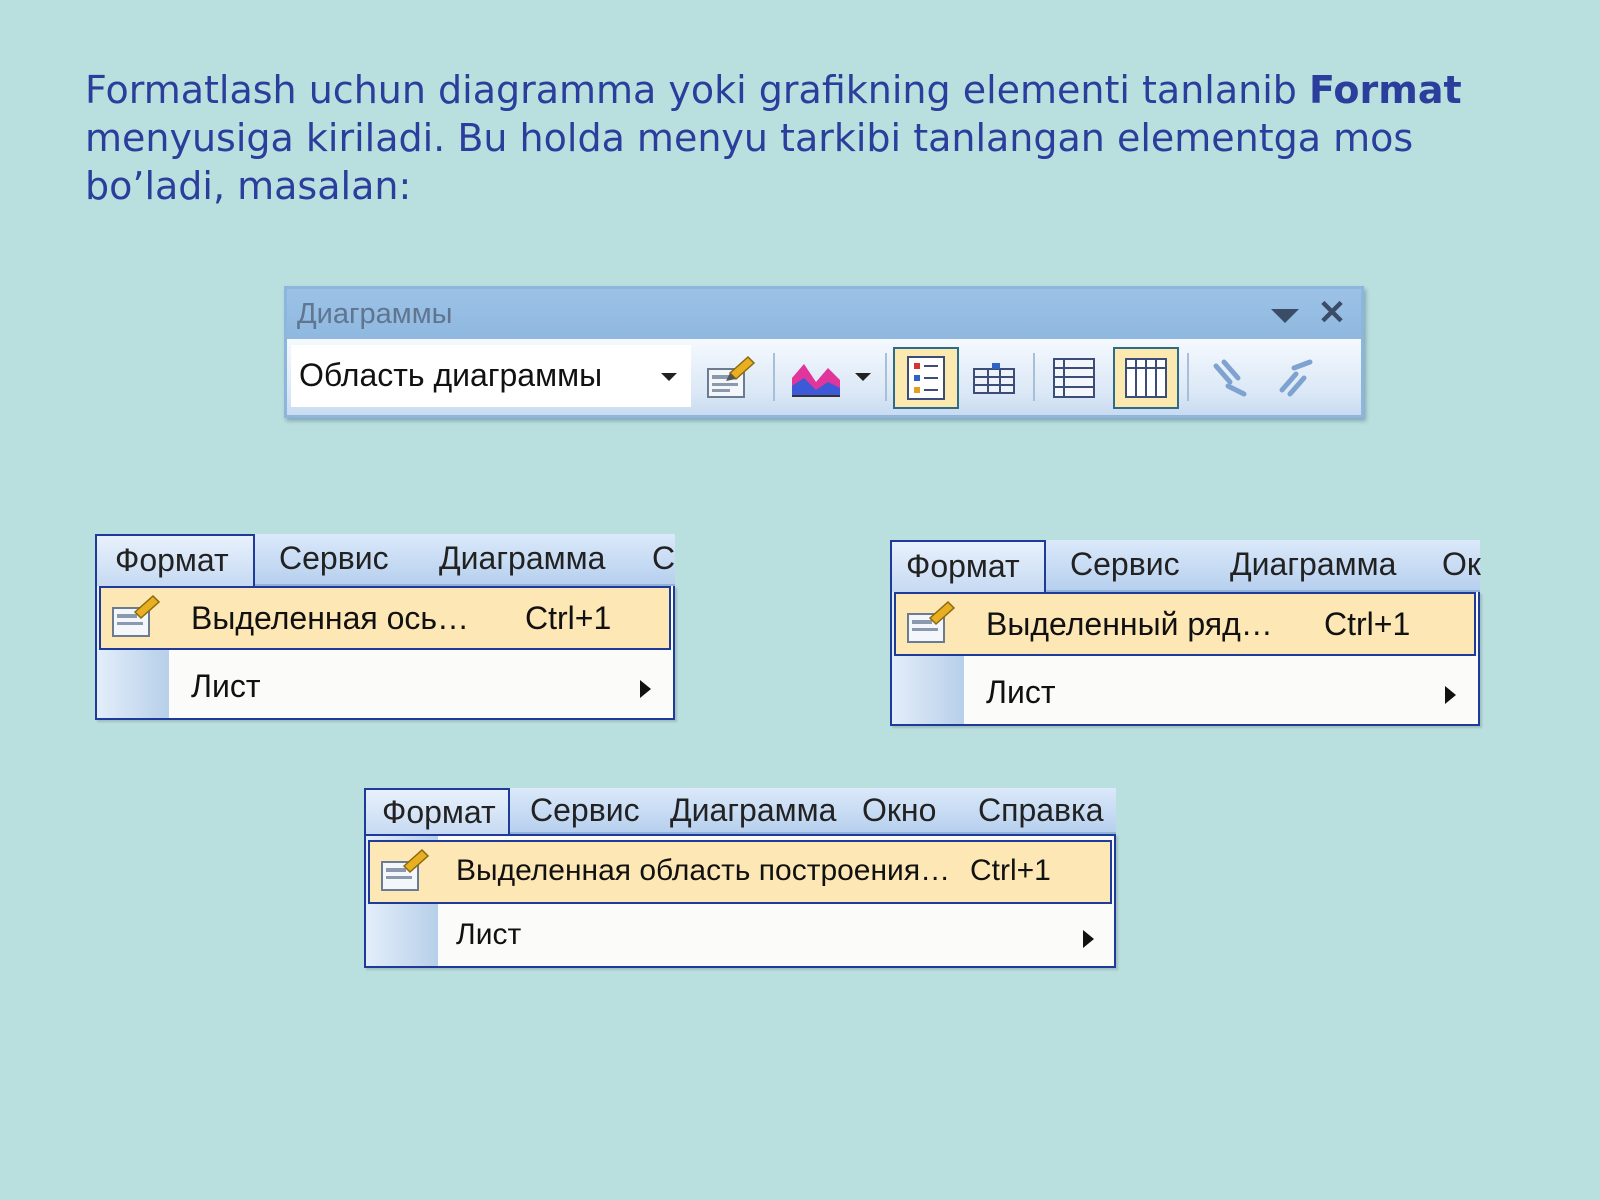 The width and height of the screenshot is (1600, 1200). I want to click on legend-icon, so click(926, 378).